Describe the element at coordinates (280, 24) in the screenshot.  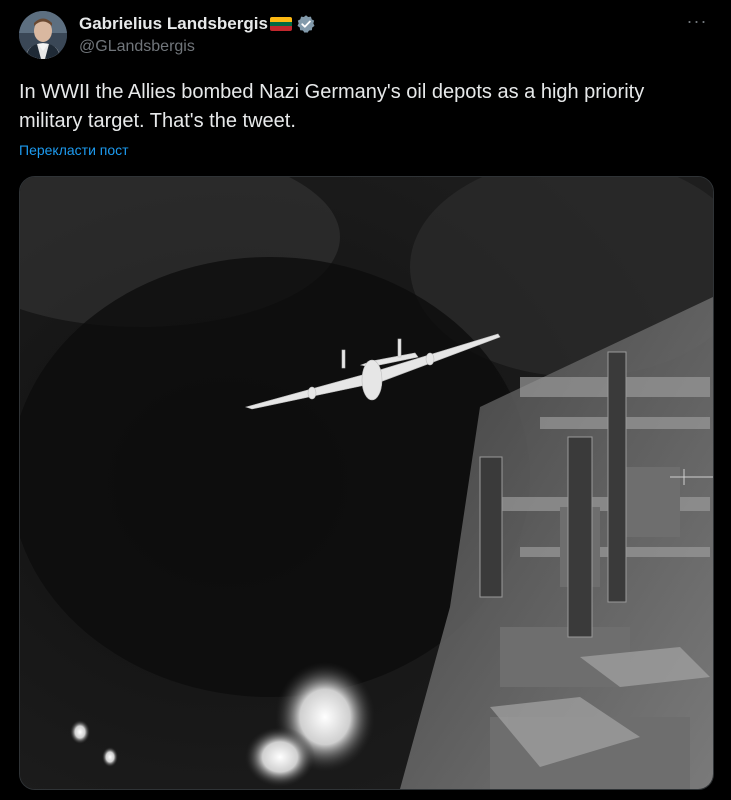
I see `lithuania-flag-icon` at that location.